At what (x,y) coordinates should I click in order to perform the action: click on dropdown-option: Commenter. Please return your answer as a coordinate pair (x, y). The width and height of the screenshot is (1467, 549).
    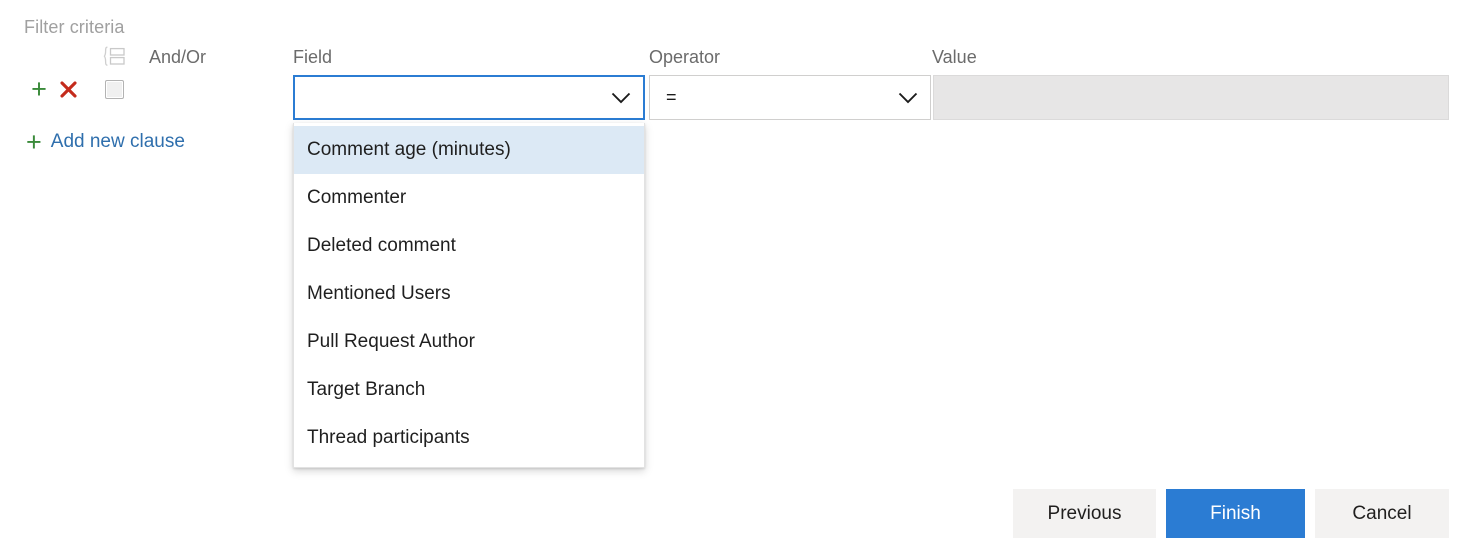
    Looking at the image, I should click on (469, 198).